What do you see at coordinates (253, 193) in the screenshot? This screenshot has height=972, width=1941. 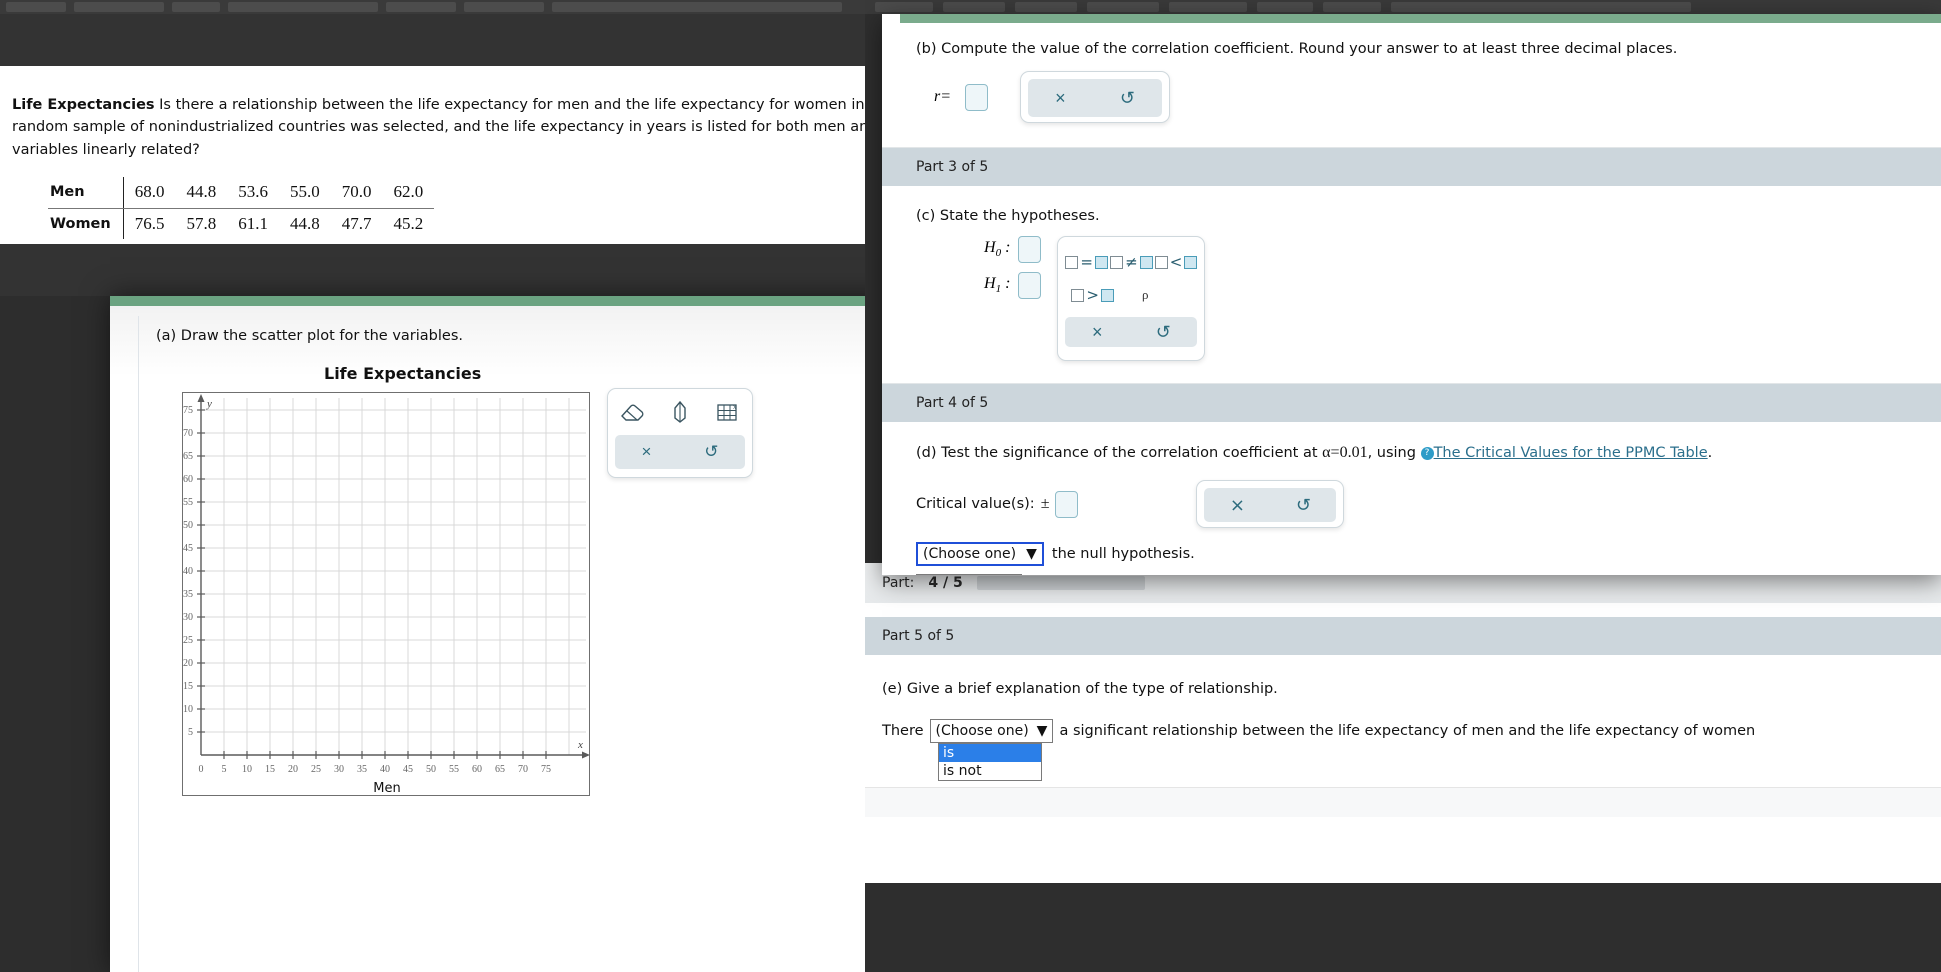 I see `cell-men-2: 53.6` at bounding box center [253, 193].